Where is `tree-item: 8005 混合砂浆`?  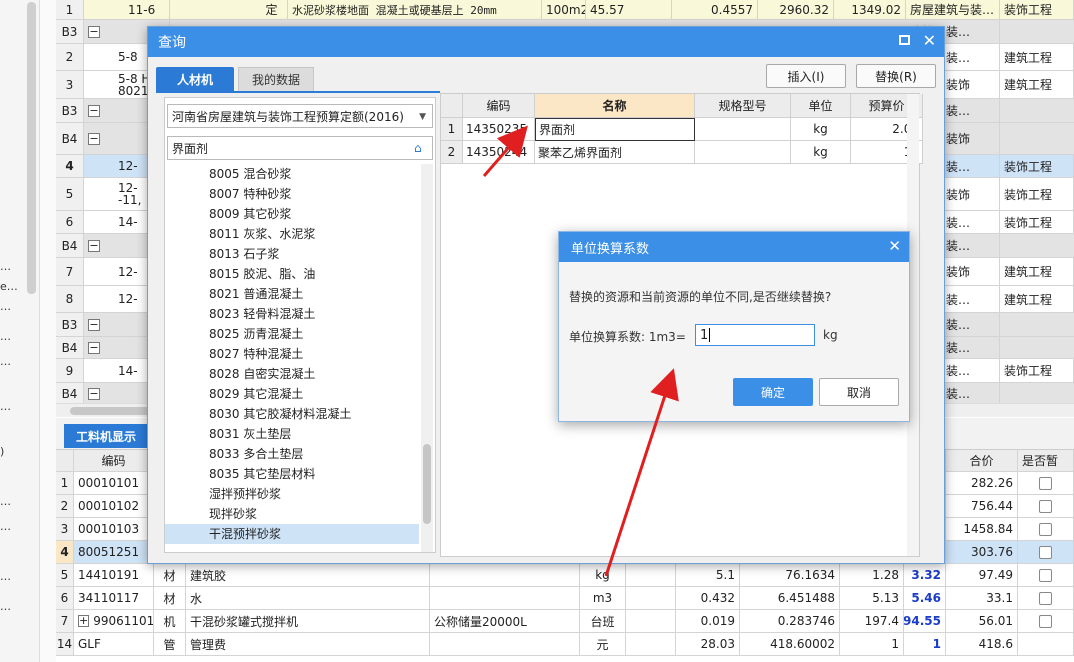
tree-item: 8005 混合砂浆 is located at coordinates (292, 174).